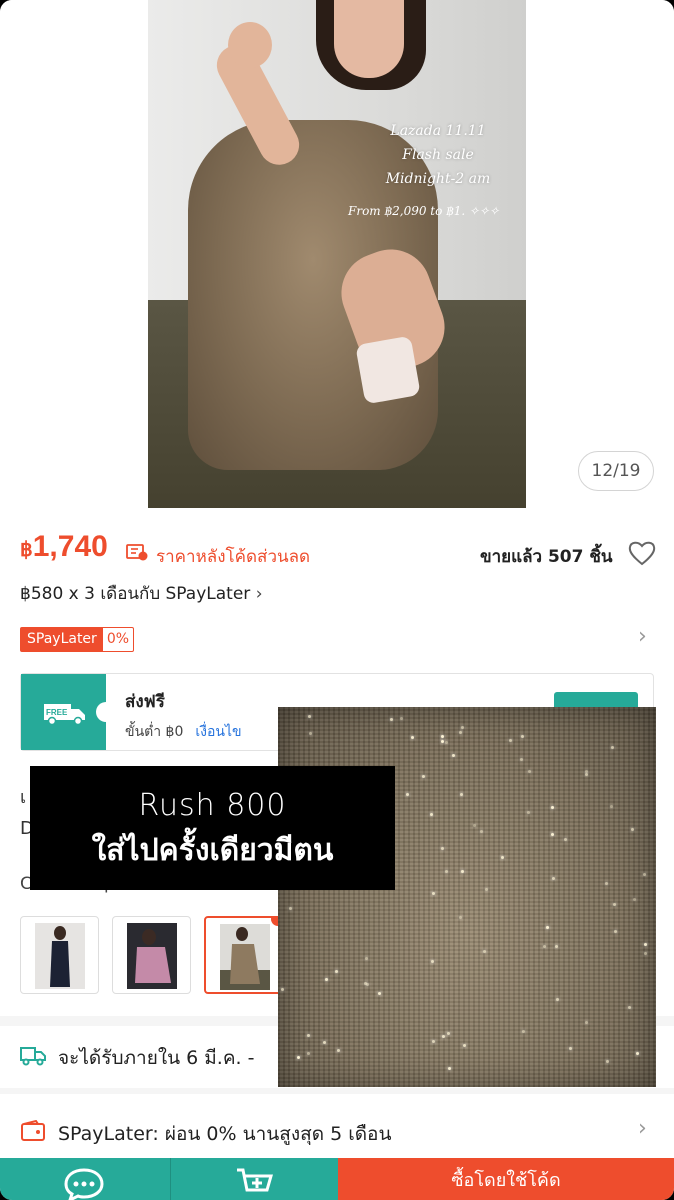 The image size is (674, 1200). I want to click on caption-line1: Rush 800, so click(212, 805).